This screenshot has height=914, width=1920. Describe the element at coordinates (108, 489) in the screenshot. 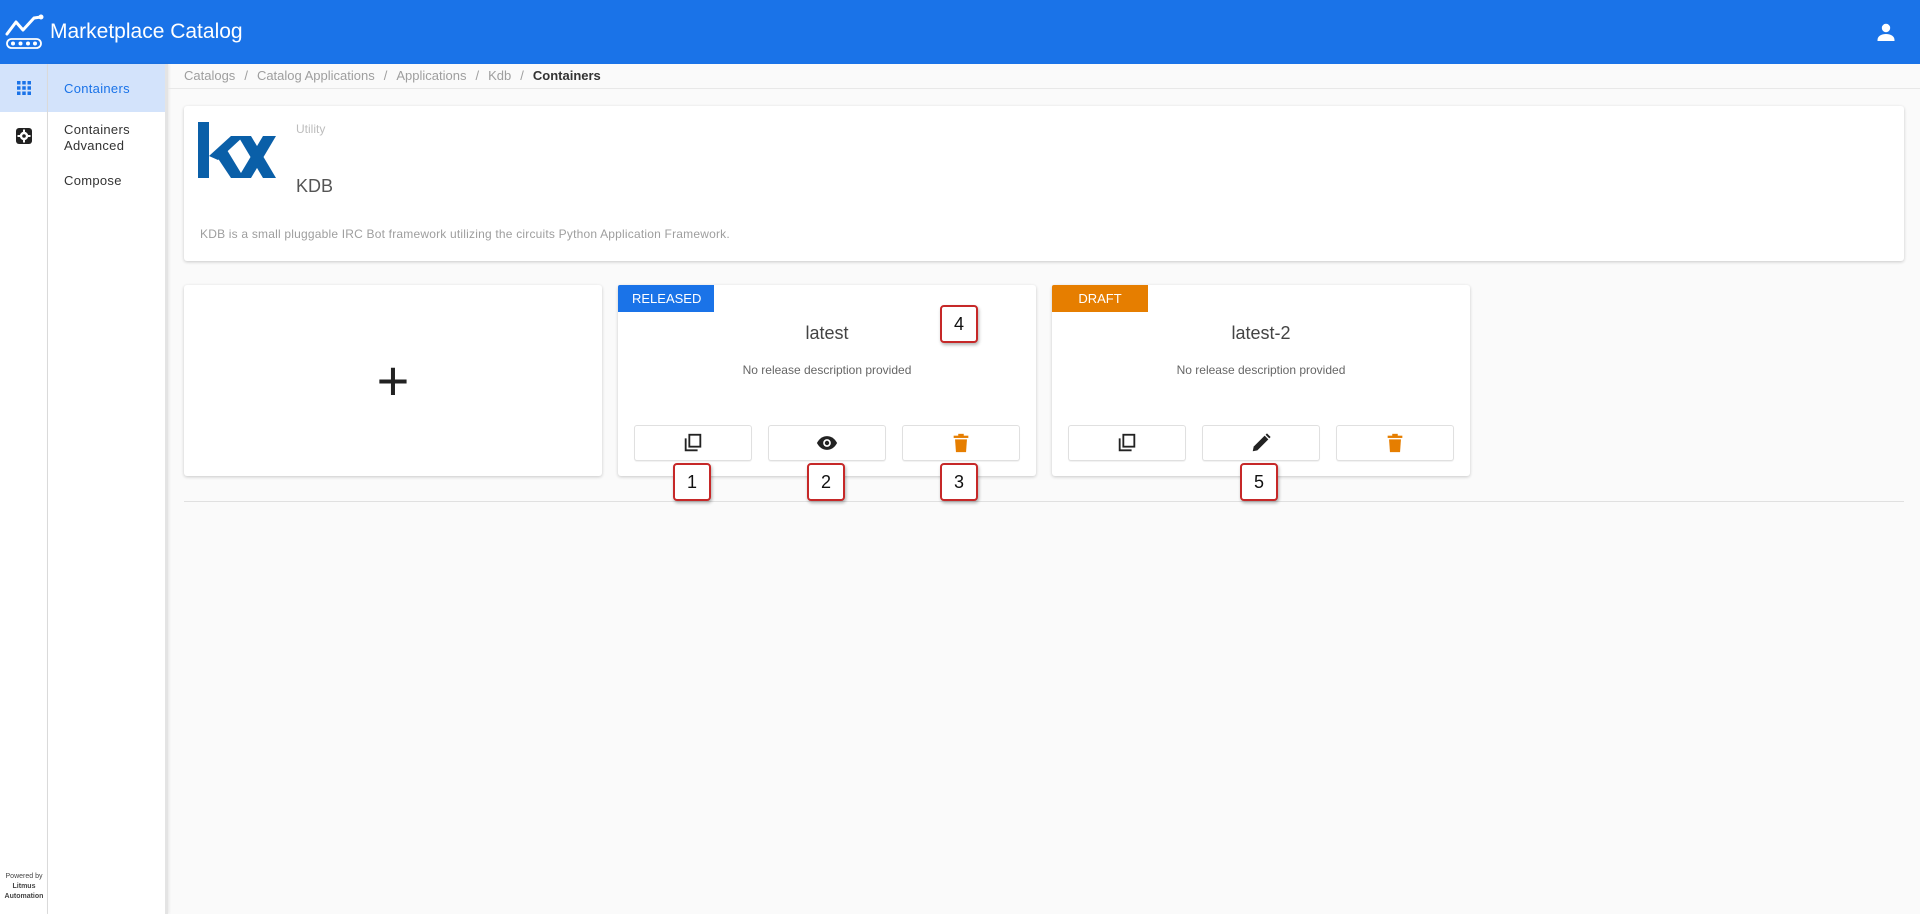

I see `sub-navigation: Containers Containers Advanced Compose` at that location.